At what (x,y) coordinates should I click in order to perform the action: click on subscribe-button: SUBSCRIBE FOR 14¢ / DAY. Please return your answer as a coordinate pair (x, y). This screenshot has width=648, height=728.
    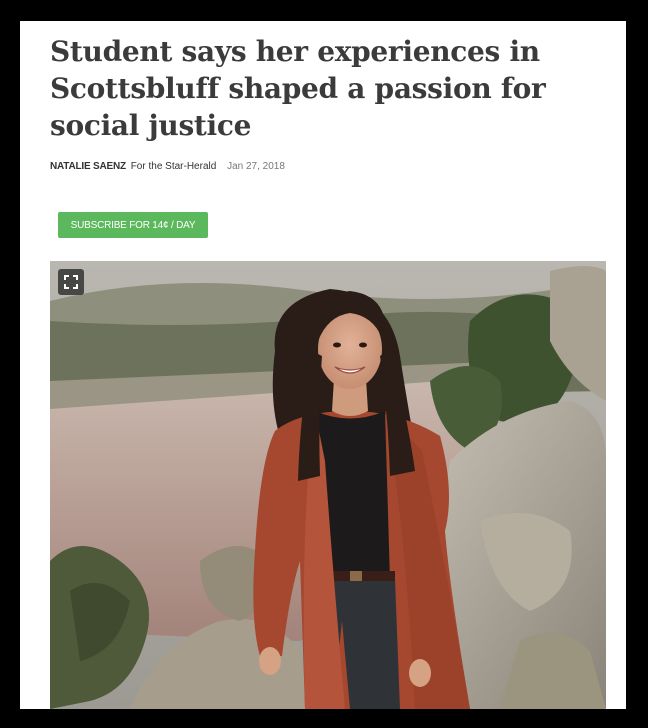
    Looking at the image, I should click on (133, 225).